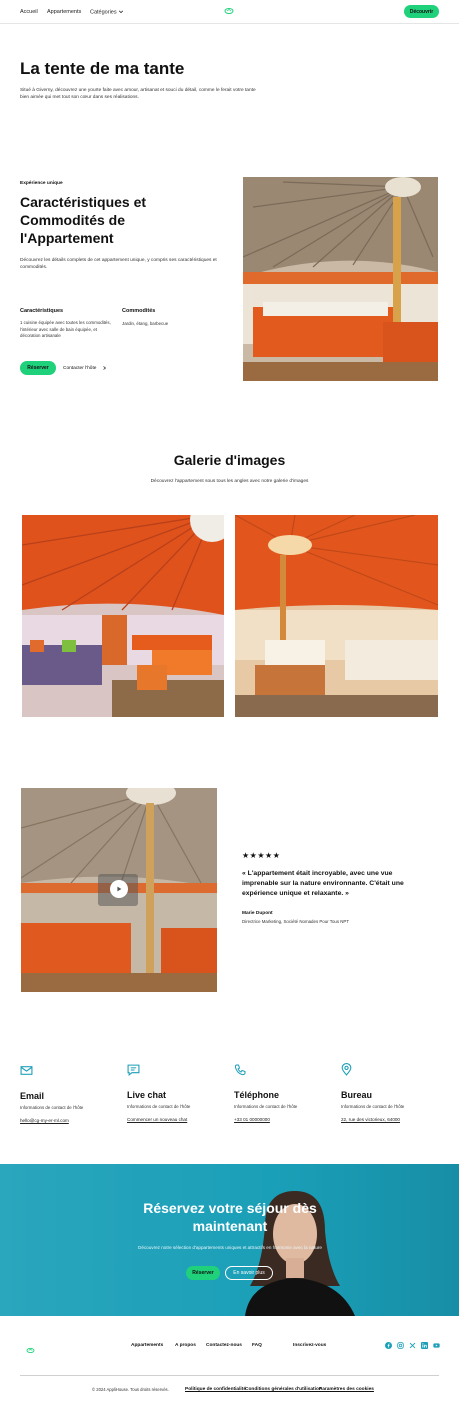  What do you see at coordinates (139, 311) in the screenshot?
I see `features-col2-title: Commodités` at bounding box center [139, 311].